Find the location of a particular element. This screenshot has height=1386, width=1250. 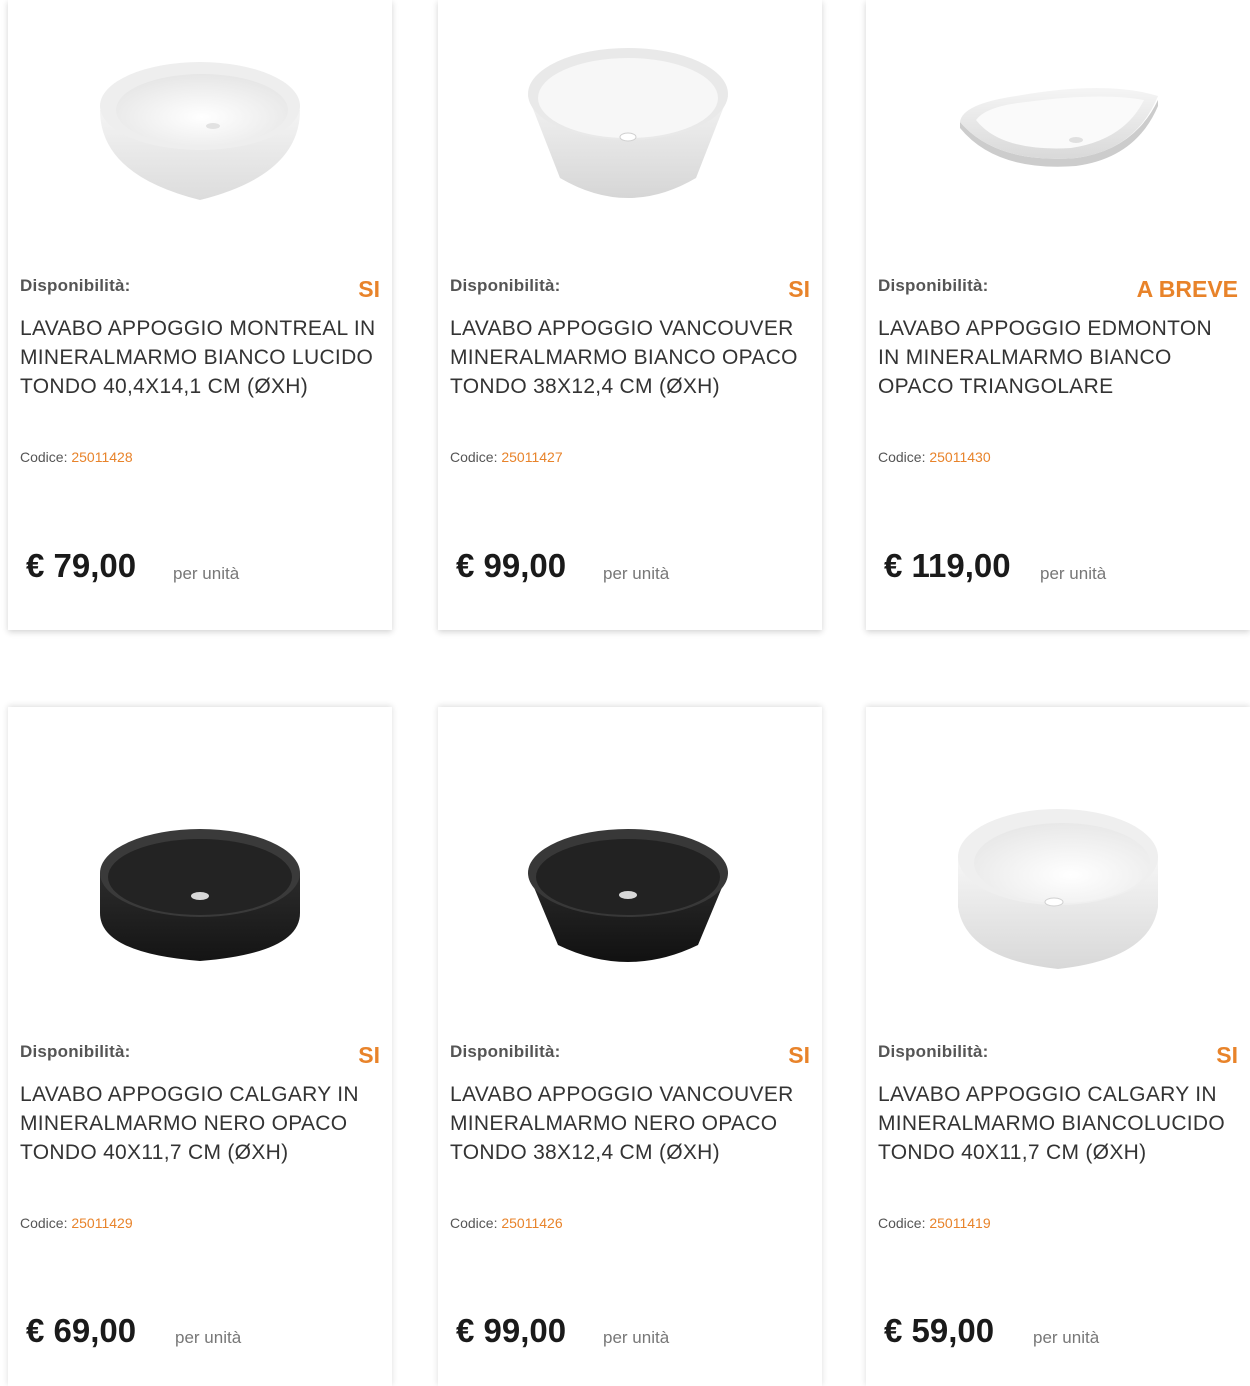

product-price: € 79,00 is located at coordinates (81, 565).